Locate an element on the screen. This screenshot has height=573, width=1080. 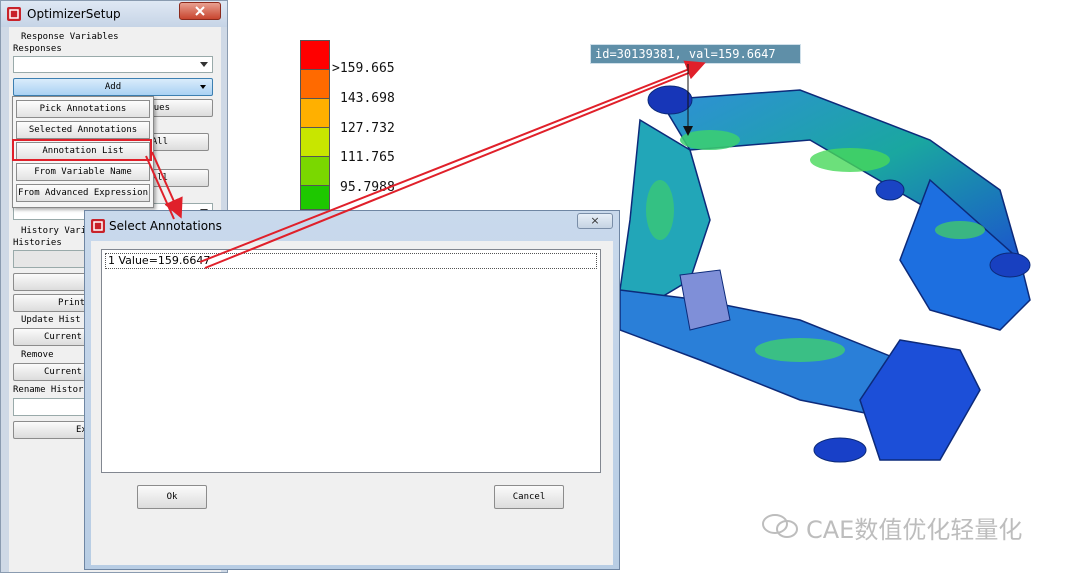
update-history-label: Update Hist is located at coordinates (51, 320).